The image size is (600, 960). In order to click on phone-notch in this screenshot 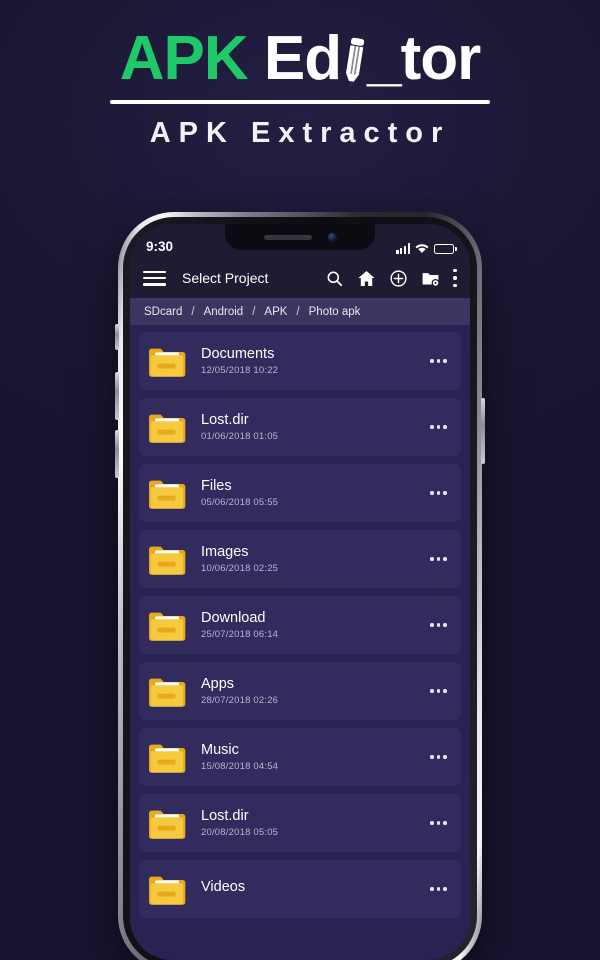, I will do `click(300, 237)`.